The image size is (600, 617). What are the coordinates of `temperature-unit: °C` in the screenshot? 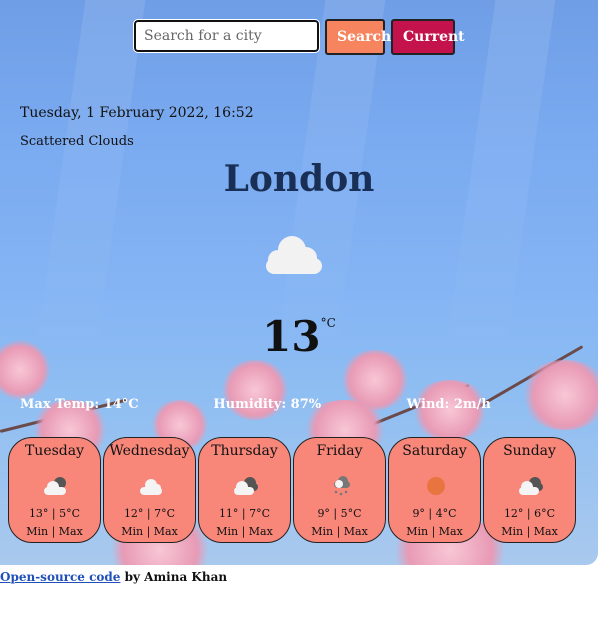 It's located at (328, 323).